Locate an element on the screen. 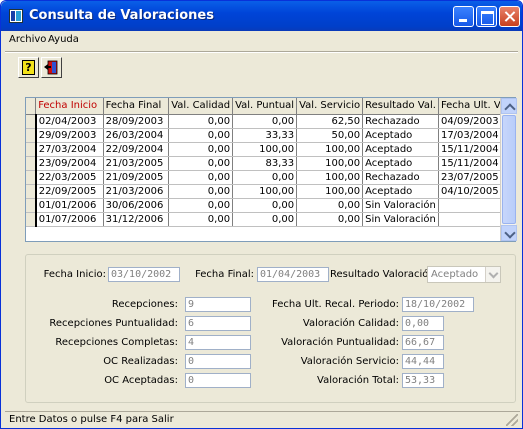 This screenshot has height=429, width=523. valoracion-servicio-field: 44,44 is located at coordinates (423, 361).